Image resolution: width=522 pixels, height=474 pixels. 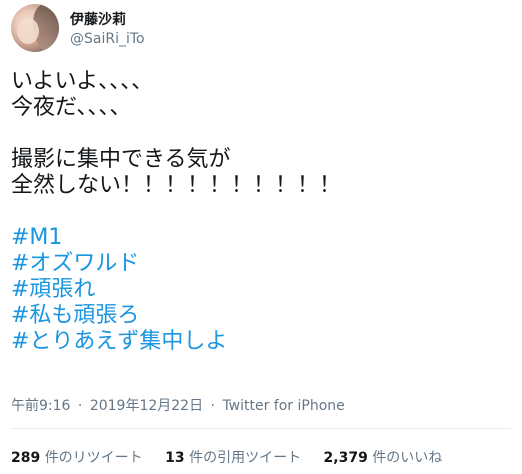 What do you see at coordinates (93, 458) in the screenshot?
I see `retweets-label: 件のリツイート` at bounding box center [93, 458].